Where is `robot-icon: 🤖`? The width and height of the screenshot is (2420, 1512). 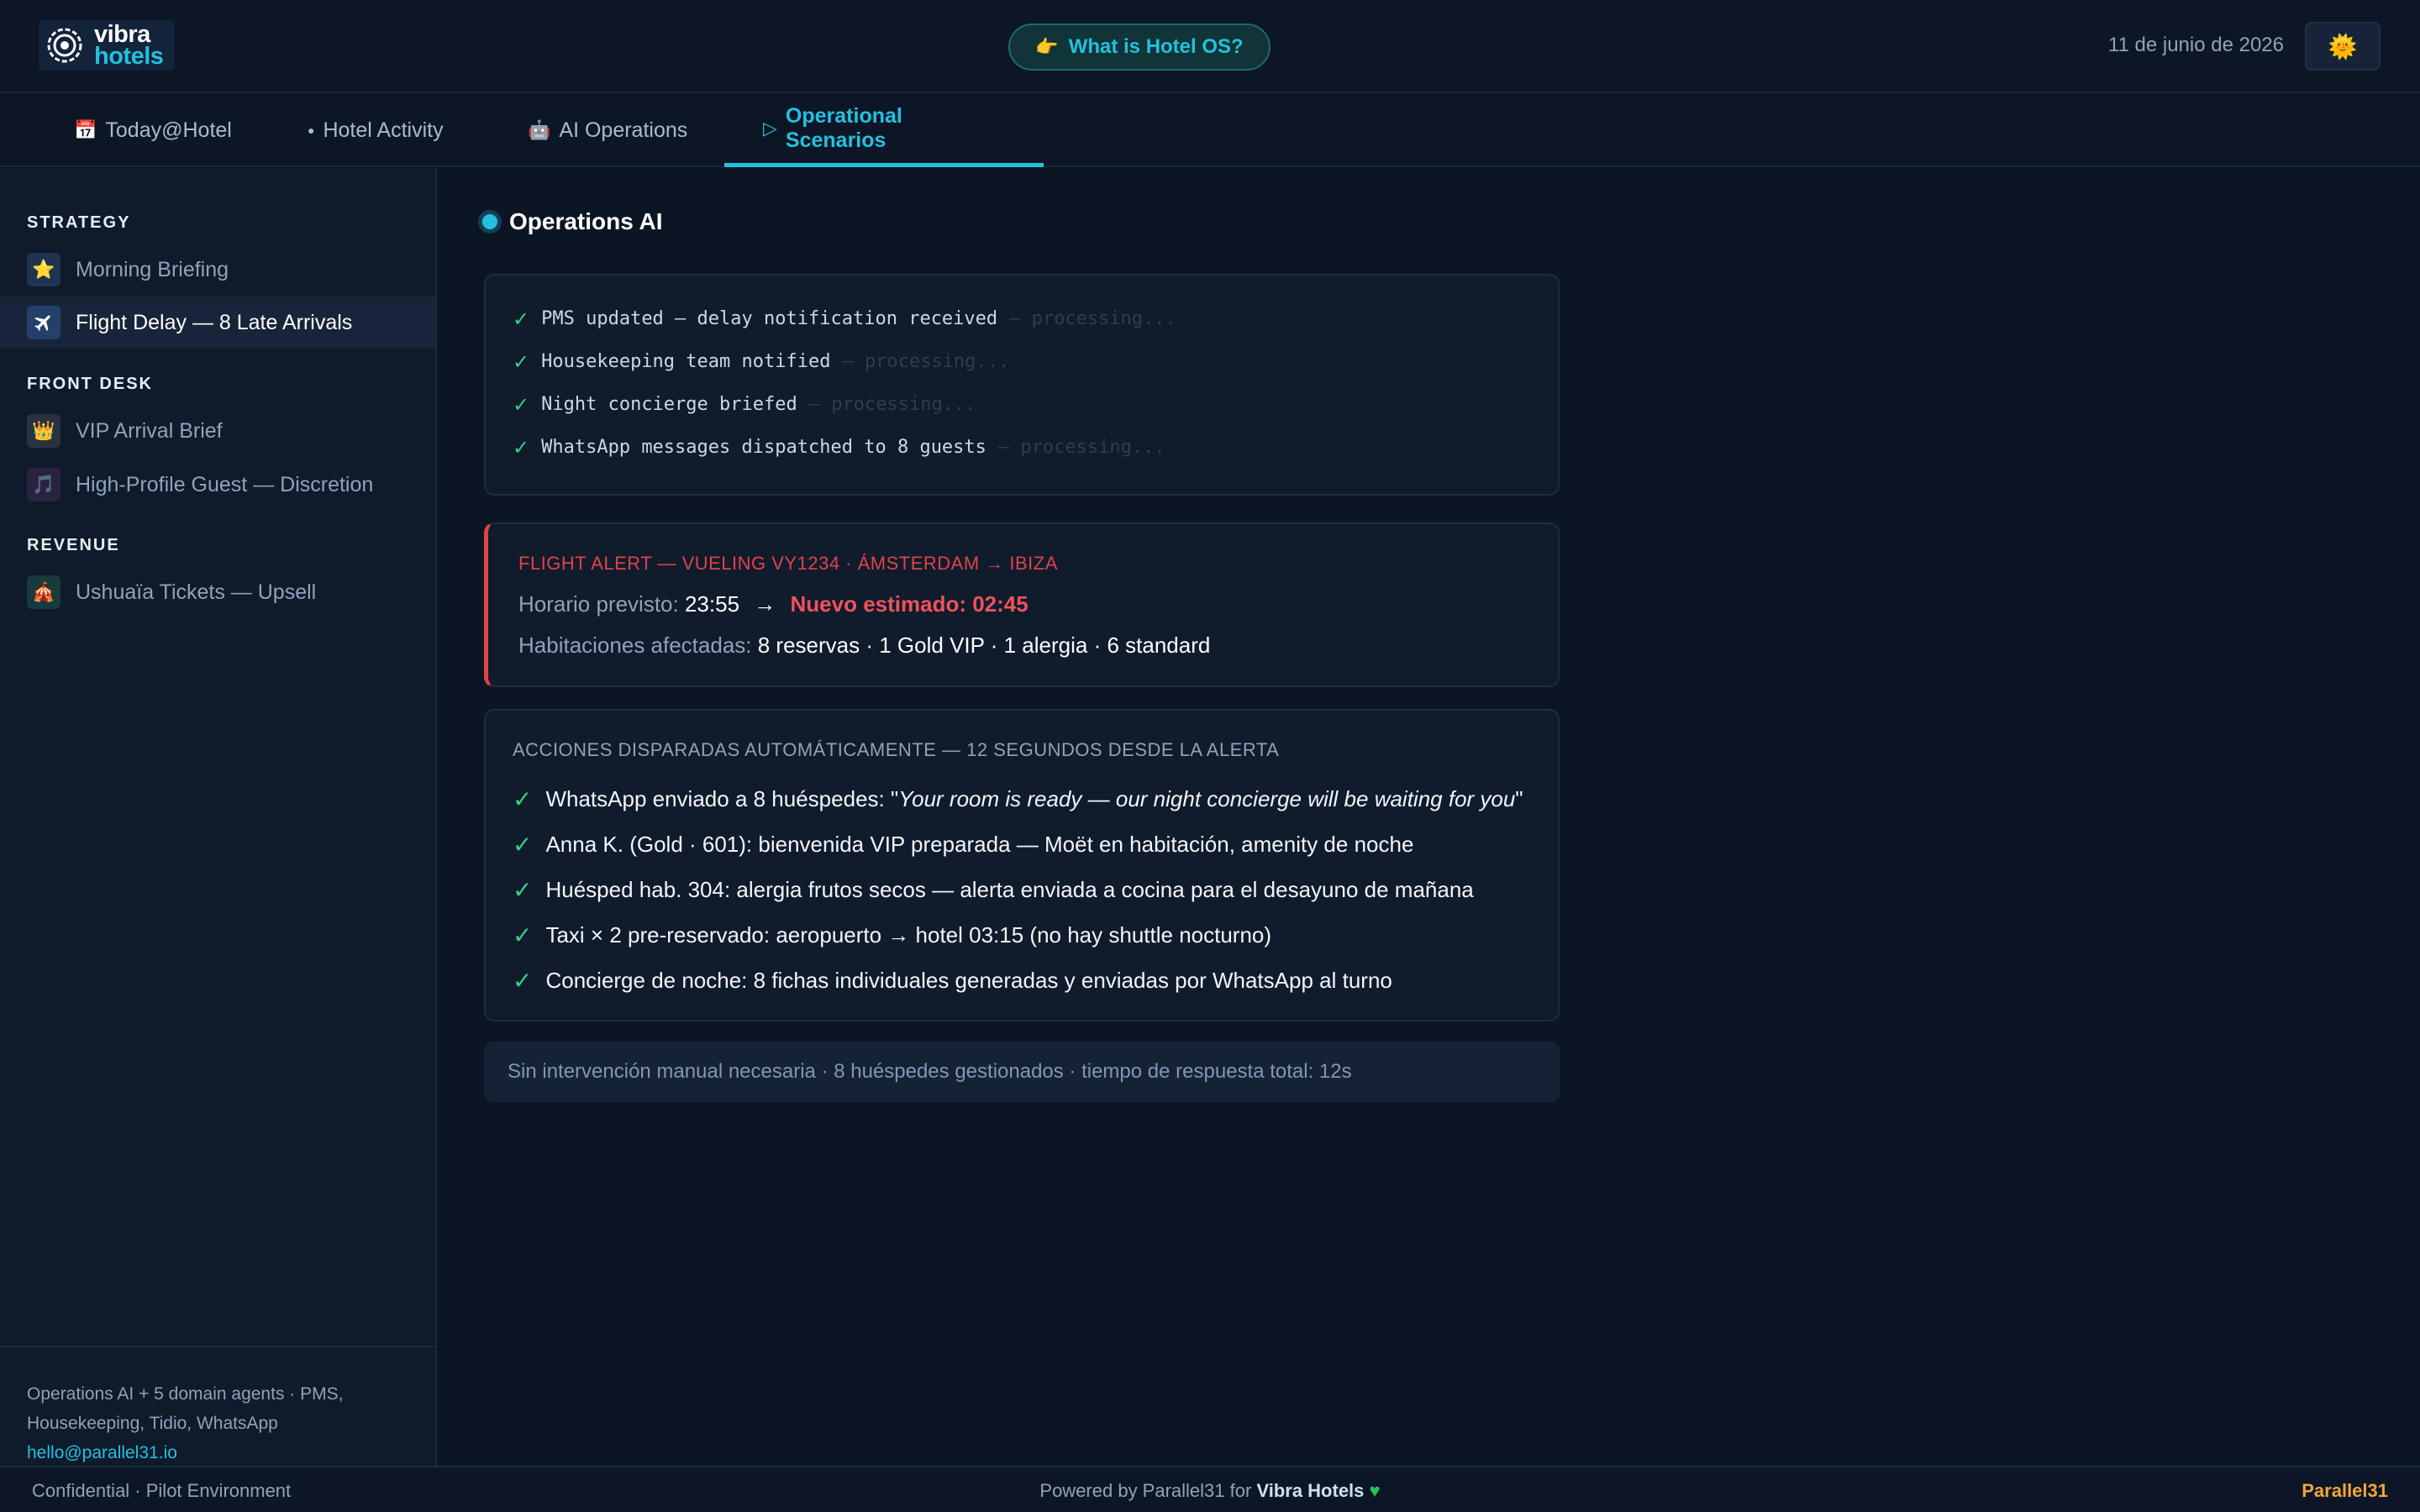 robot-icon: 🤖 is located at coordinates (539, 129).